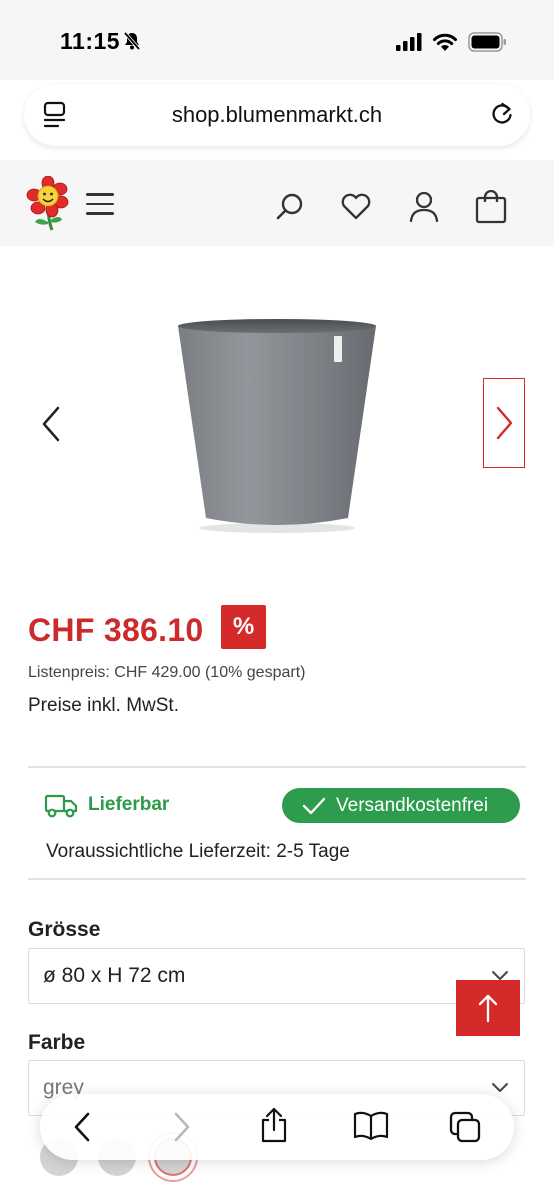 This screenshot has height=1200, width=554. I want to click on discount-badge: %, so click(243, 627).